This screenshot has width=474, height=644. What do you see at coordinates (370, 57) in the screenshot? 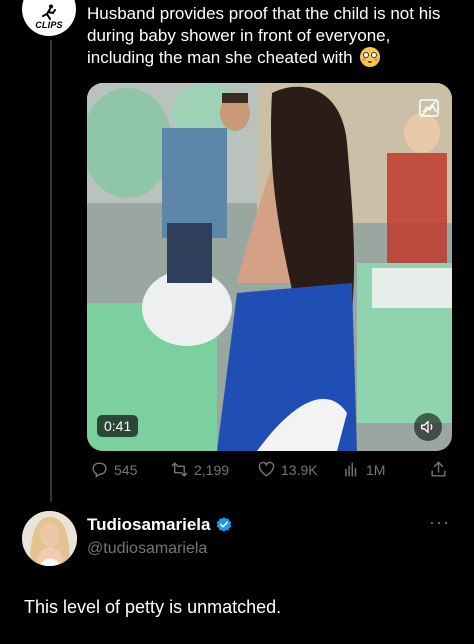
I see `flushed-face-icon` at bounding box center [370, 57].